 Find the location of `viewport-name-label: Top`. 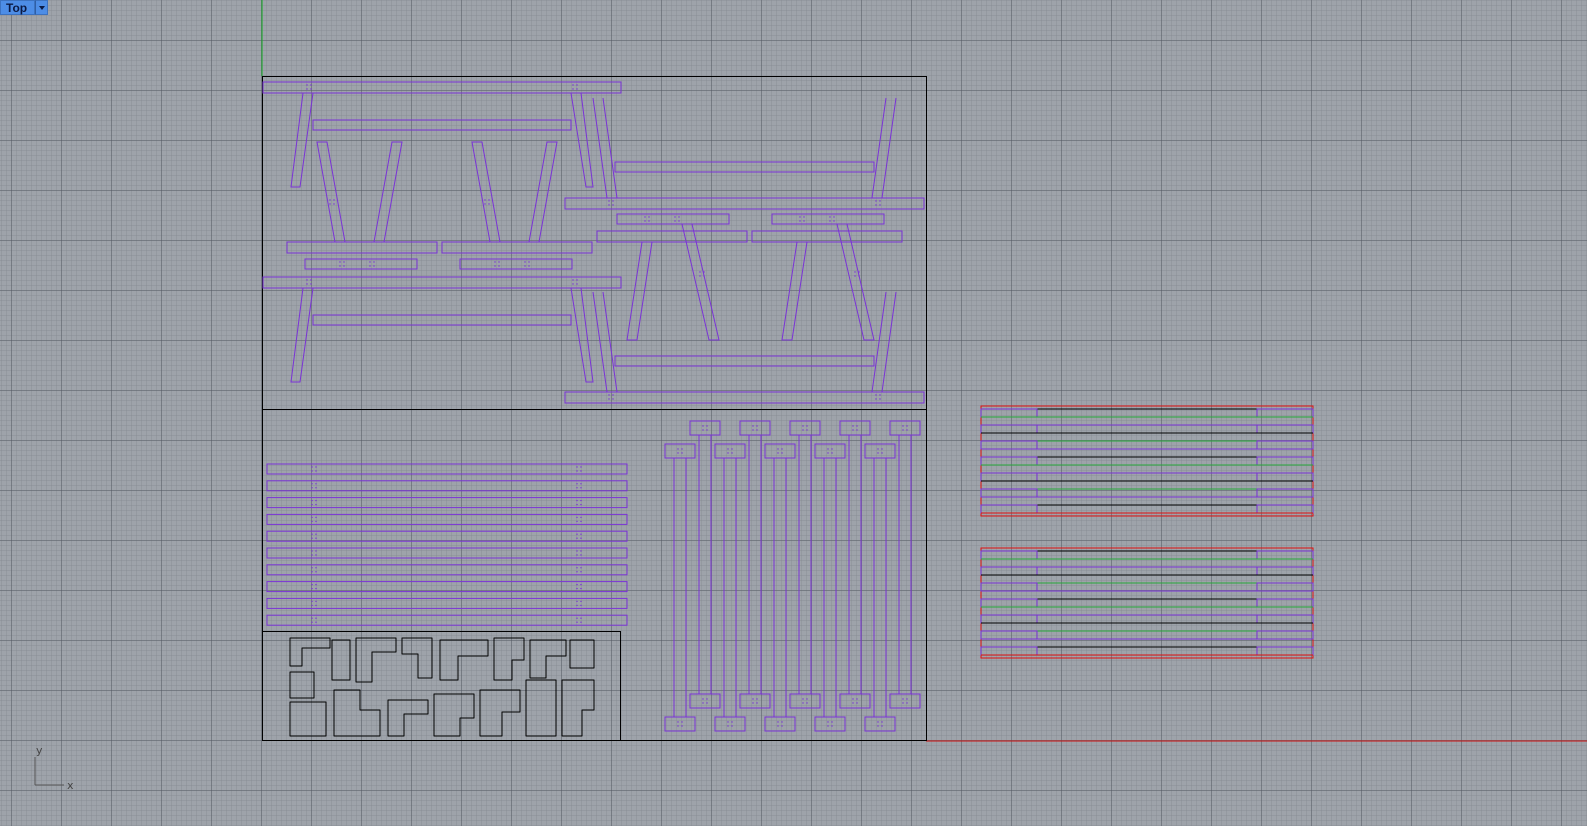

viewport-name-label: Top is located at coordinates (18, 7).